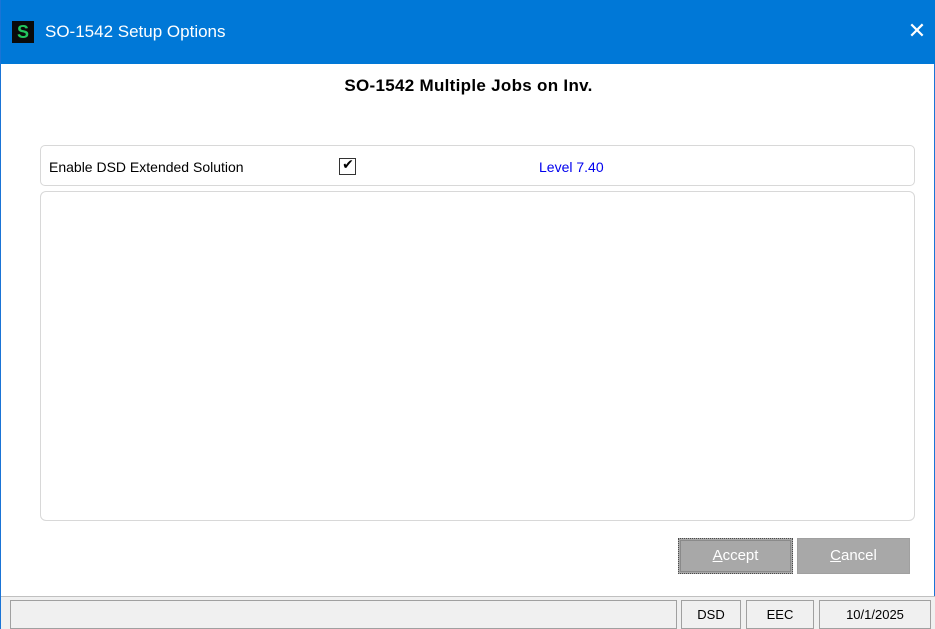 The height and width of the screenshot is (629, 935). Describe the element at coordinates (835, 555) in the screenshot. I see `cancel-hotkey: C` at that location.